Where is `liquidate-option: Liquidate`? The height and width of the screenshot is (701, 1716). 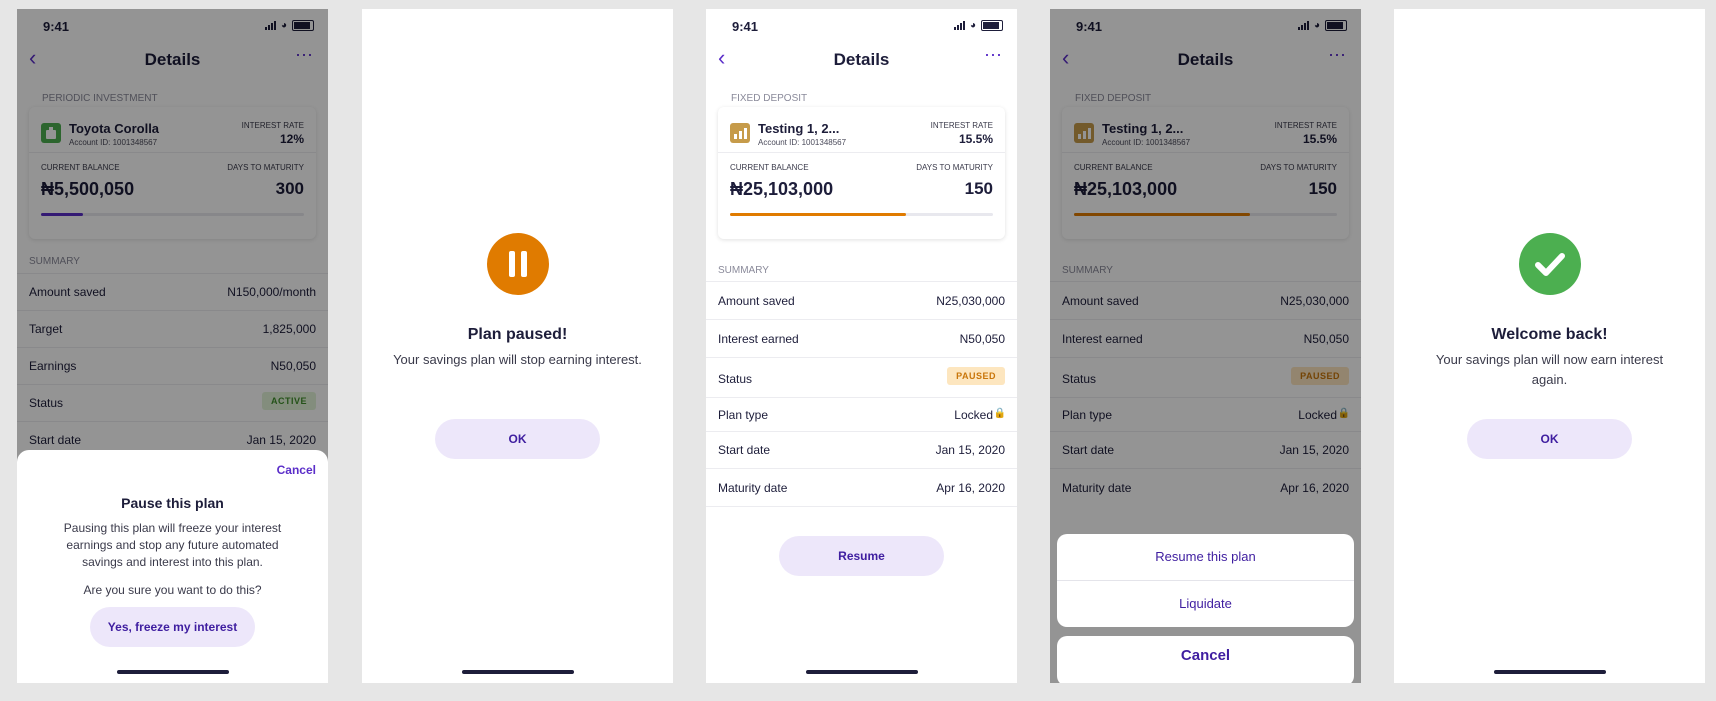
liquidate-option: Liquidate is located at coordinates (1205, 604).